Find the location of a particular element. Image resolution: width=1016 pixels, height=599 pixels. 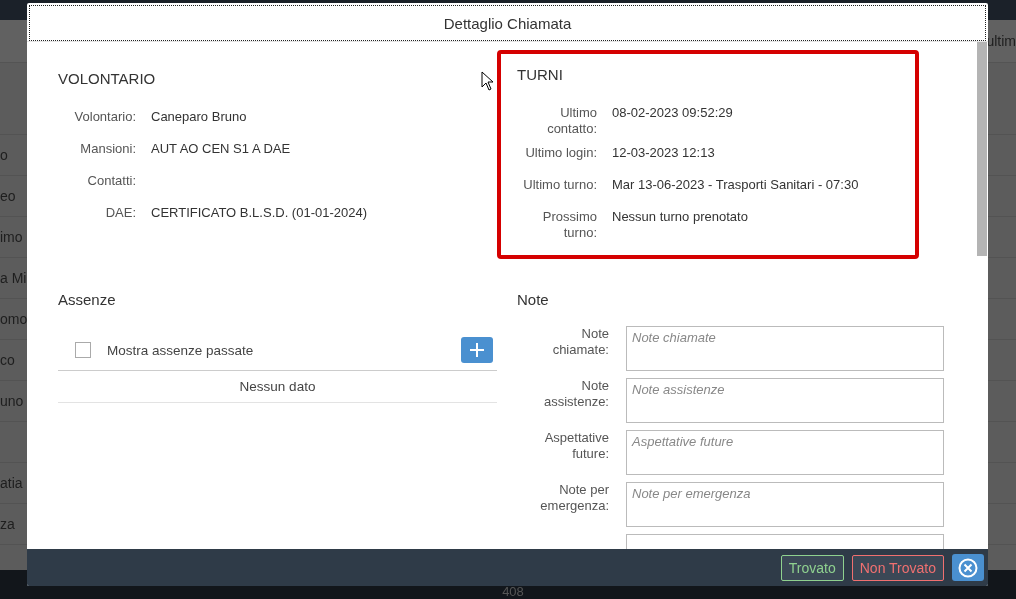

field-label: Note per emergenza: is located at coordinates (574, 498).